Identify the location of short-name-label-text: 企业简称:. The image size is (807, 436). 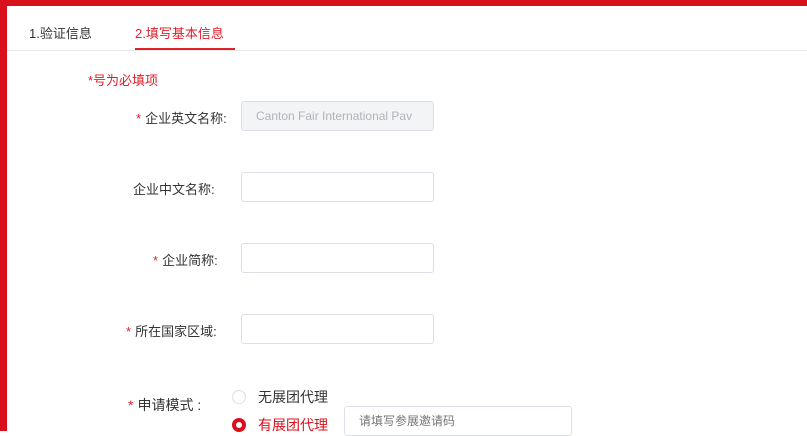
(190, 260).